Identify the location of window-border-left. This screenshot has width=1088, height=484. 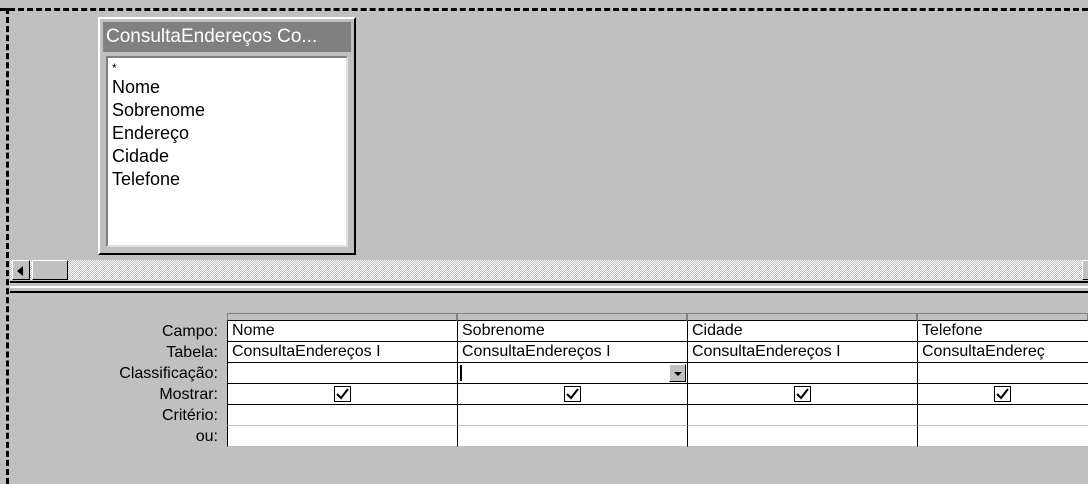
(7, 246).